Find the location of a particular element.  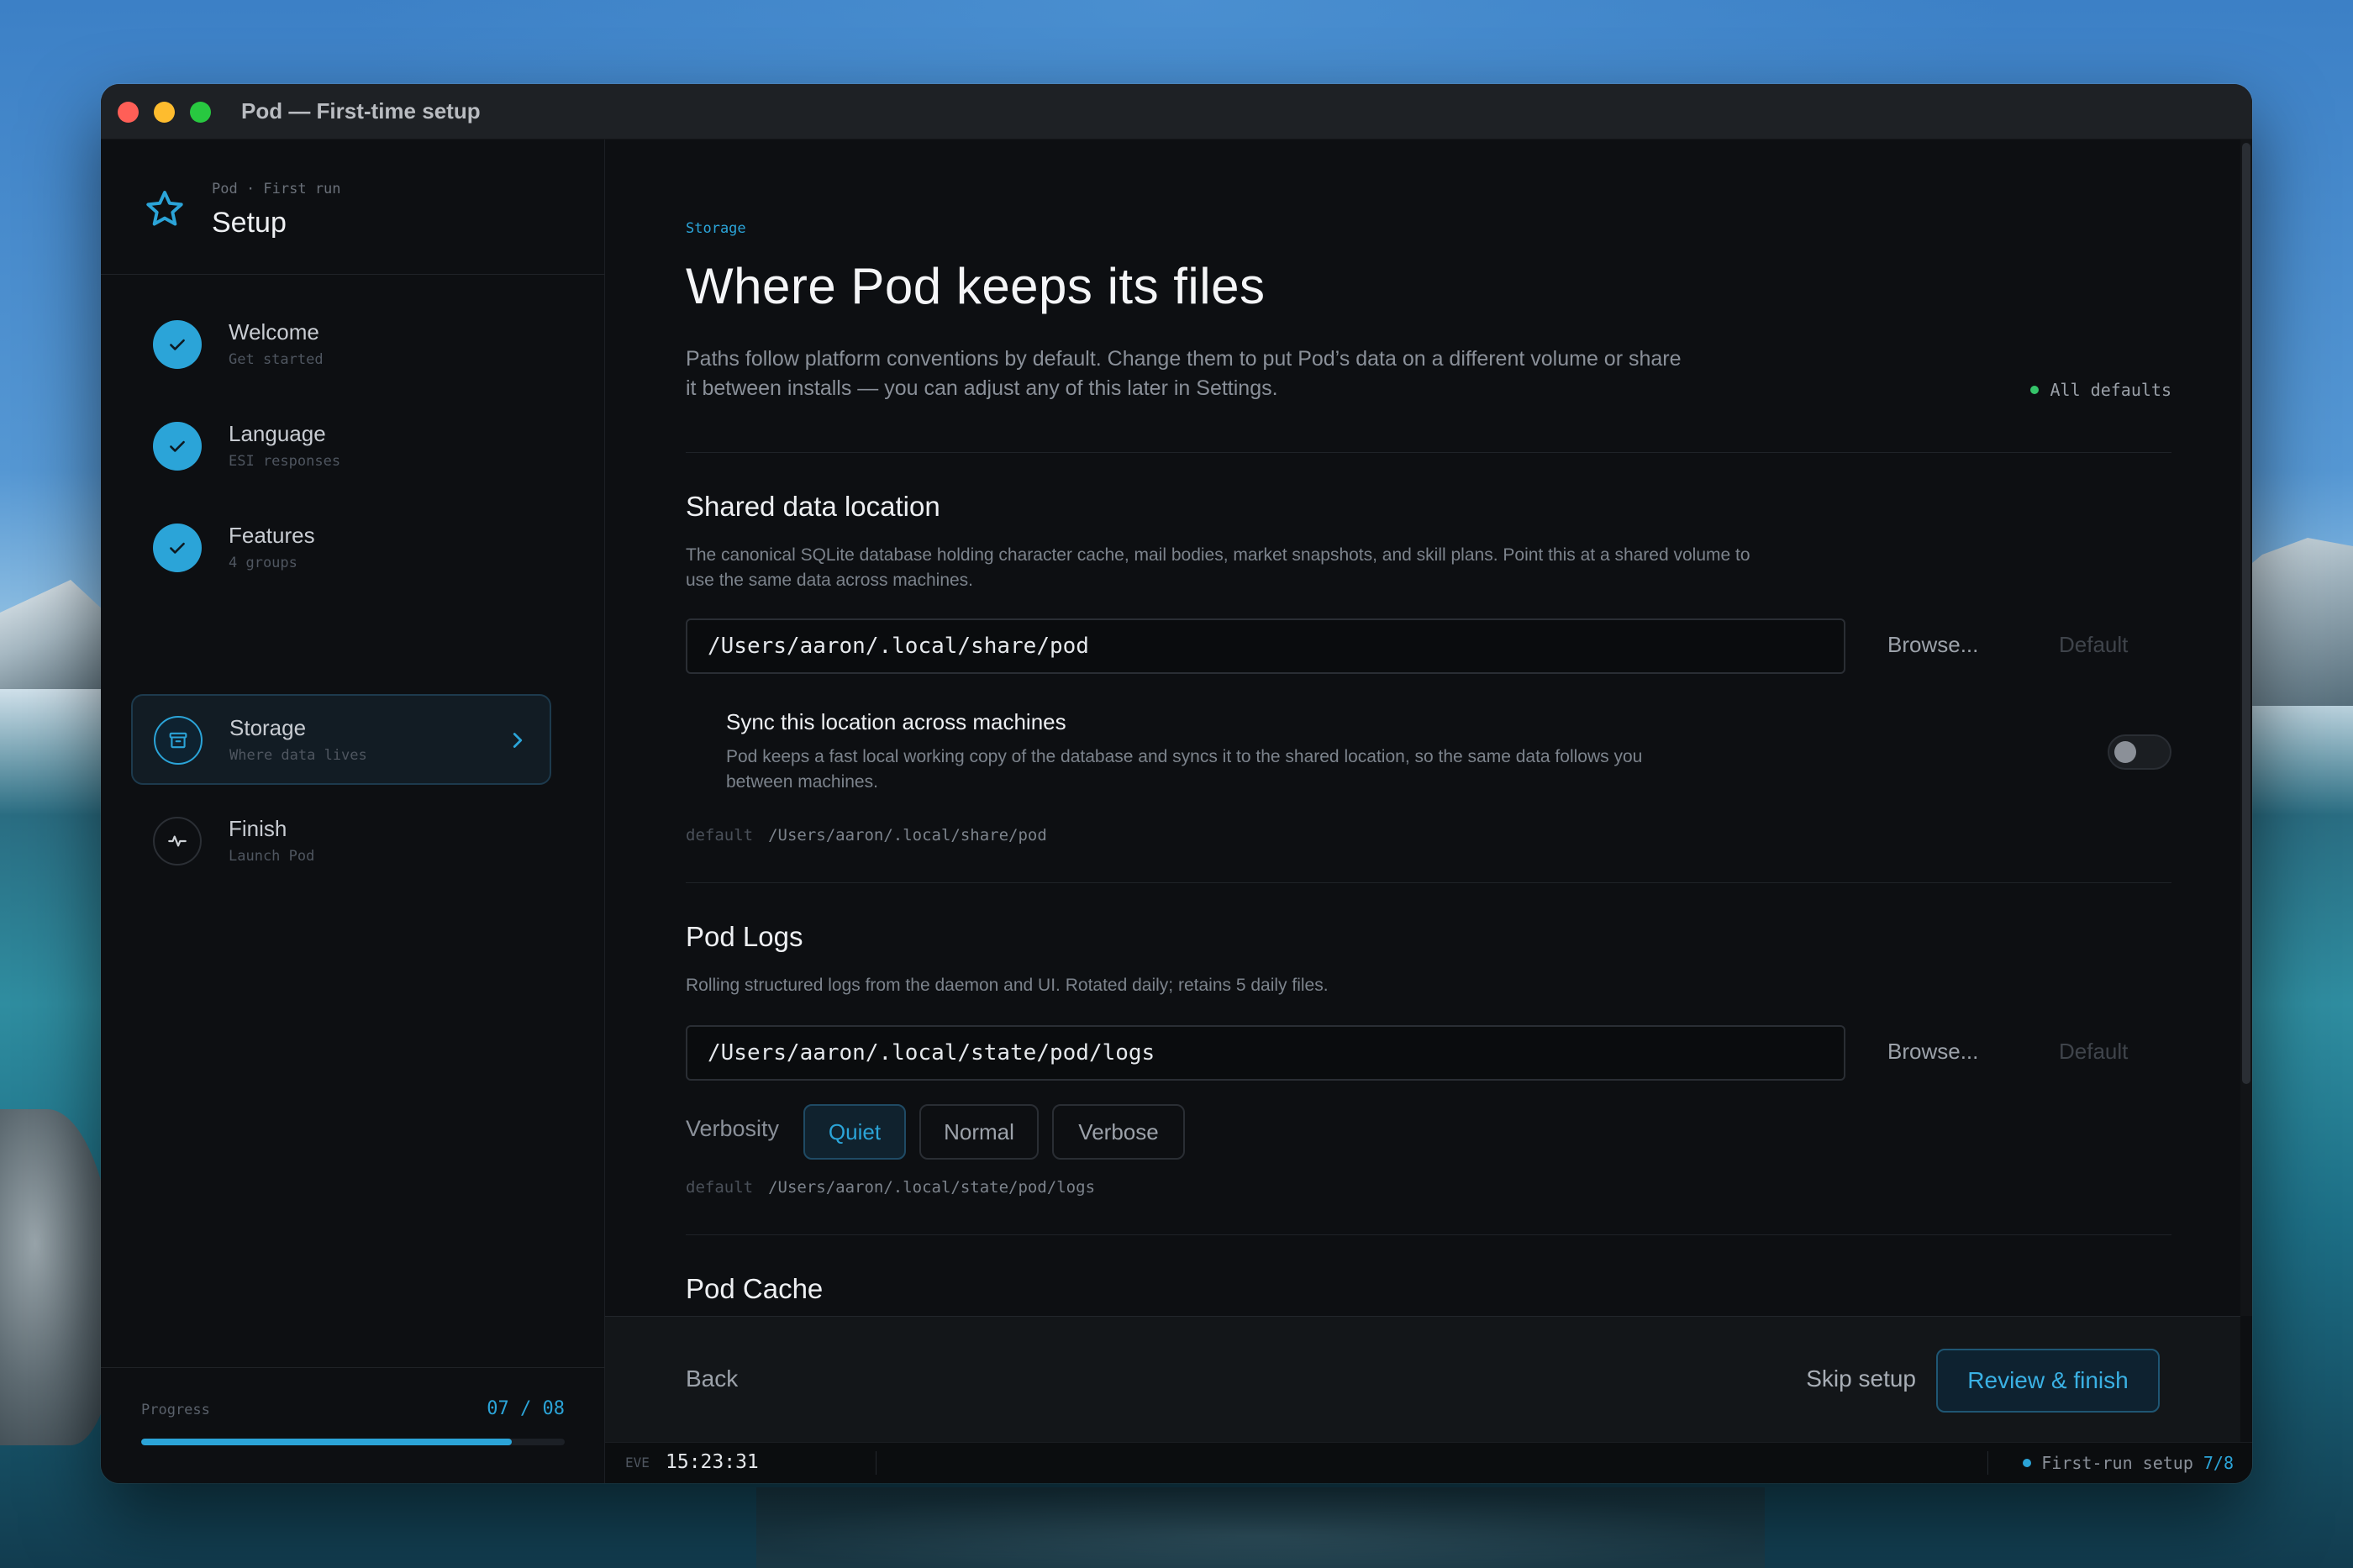

toggle-knob is located at coordinates (2125, 752).